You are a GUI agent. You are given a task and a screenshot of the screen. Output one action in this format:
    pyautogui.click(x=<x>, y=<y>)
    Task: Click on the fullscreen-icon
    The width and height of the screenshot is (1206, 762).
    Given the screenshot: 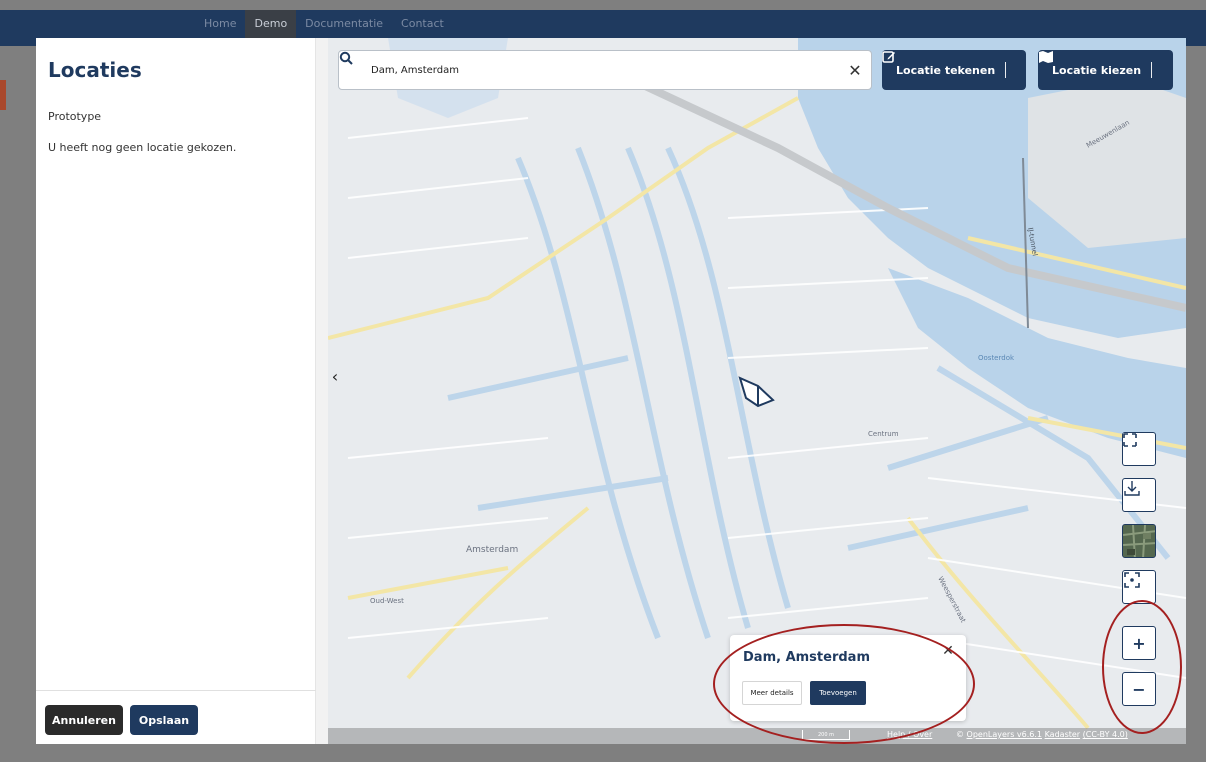 What is the action you would take?
    pyautogui.click(x=1130, y=440)
    